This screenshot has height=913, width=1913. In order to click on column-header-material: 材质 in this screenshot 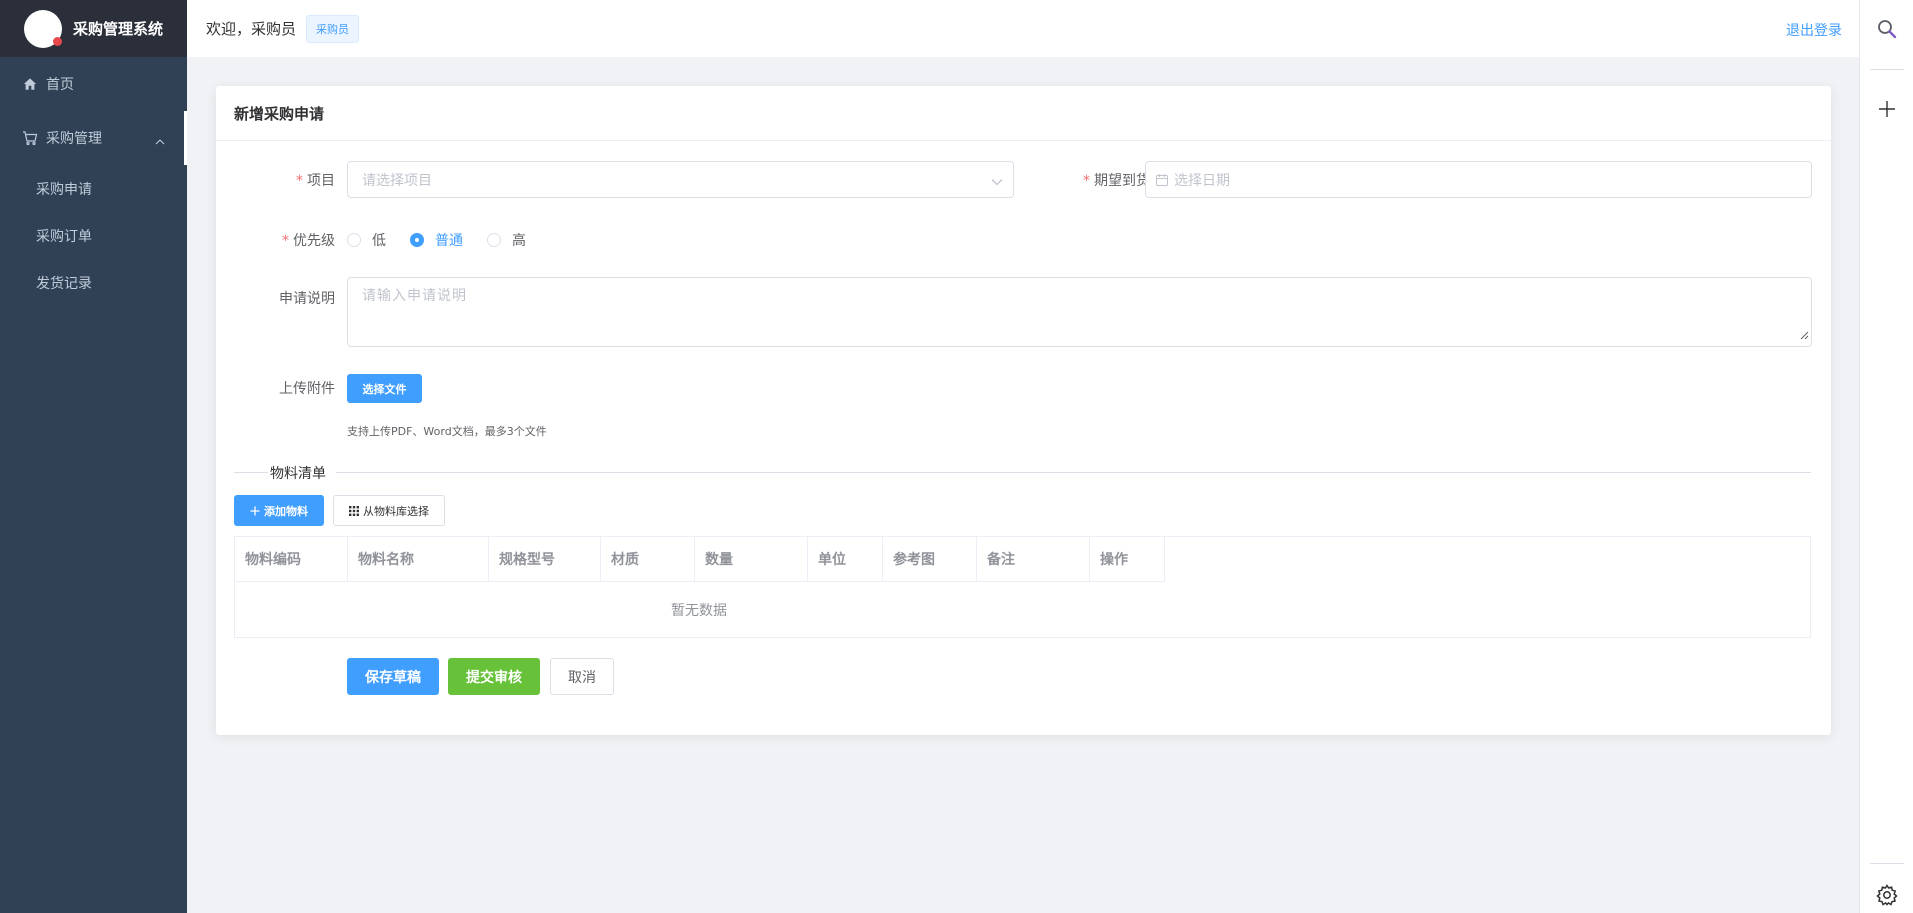, I will do `click(648, 559)`.